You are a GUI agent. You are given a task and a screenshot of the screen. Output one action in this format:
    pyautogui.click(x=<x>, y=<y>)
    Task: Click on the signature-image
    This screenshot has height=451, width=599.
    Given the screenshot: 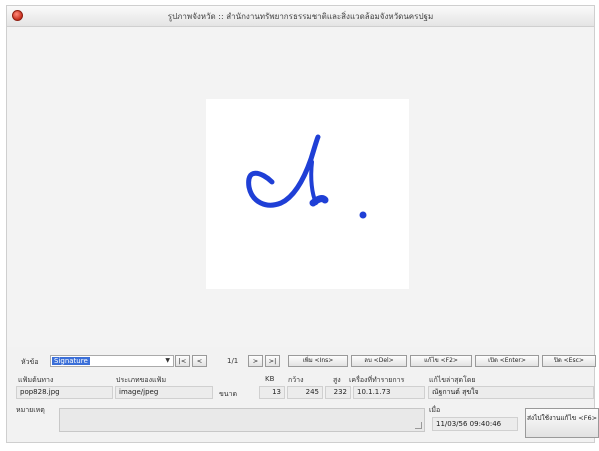 What is the action you would take?
    pyautogui.click(x=306, y=176)
    